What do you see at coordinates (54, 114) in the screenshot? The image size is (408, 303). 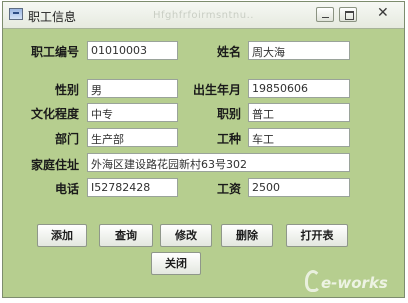 I see `education-label: 文化程度` at bounding box center [54, 114].